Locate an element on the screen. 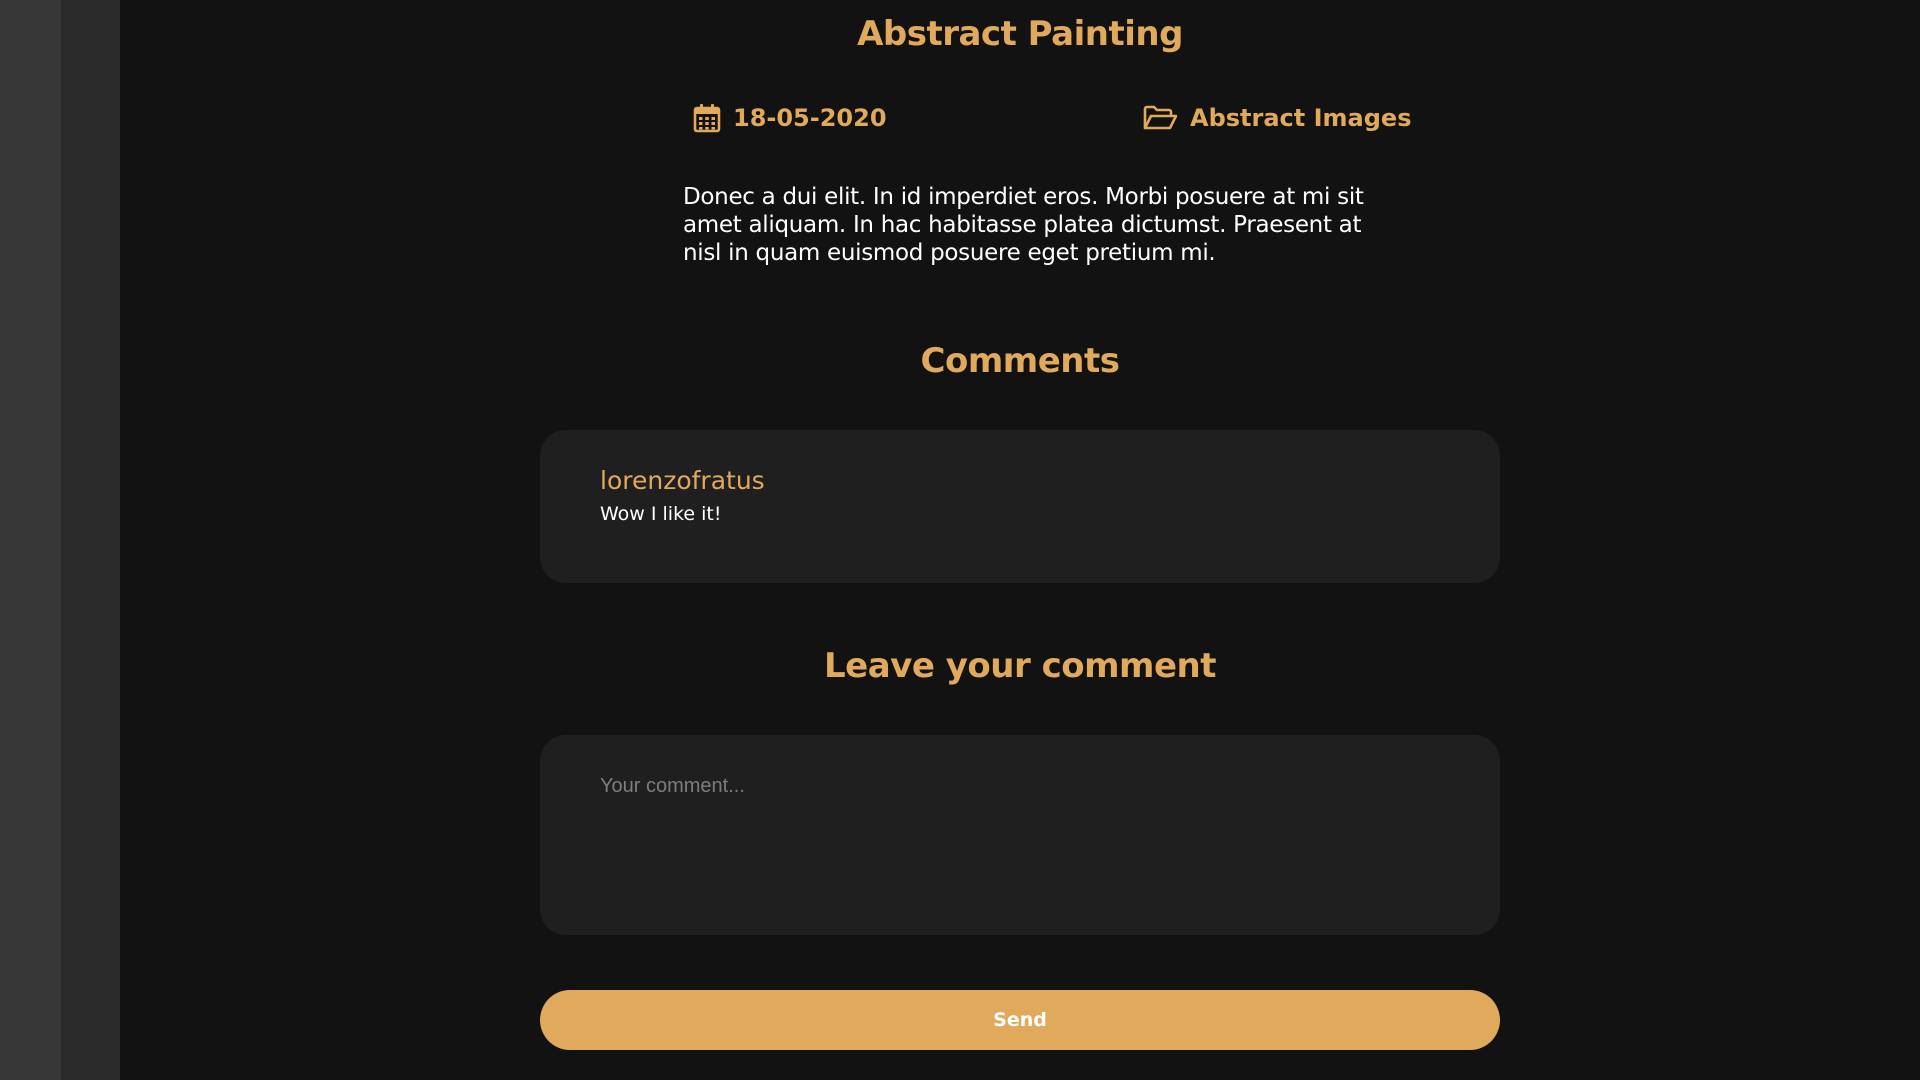  folder-open-icon is located at coordinates (1160, 117).